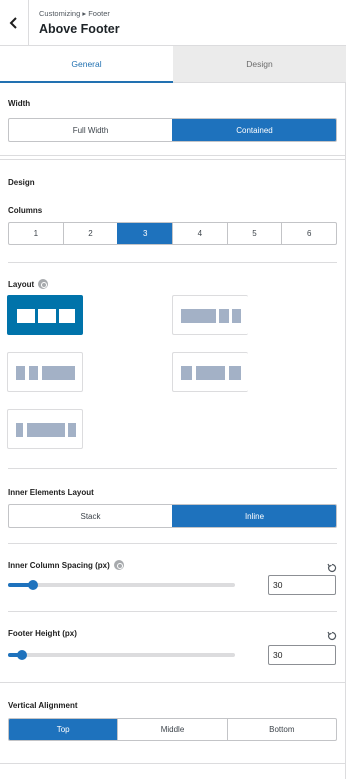 Image resolution: width=346 pixels, height=779 pixels. I want to click on inner-spacing-label-text: Inner Column Spacing (px), so click(59, 566).